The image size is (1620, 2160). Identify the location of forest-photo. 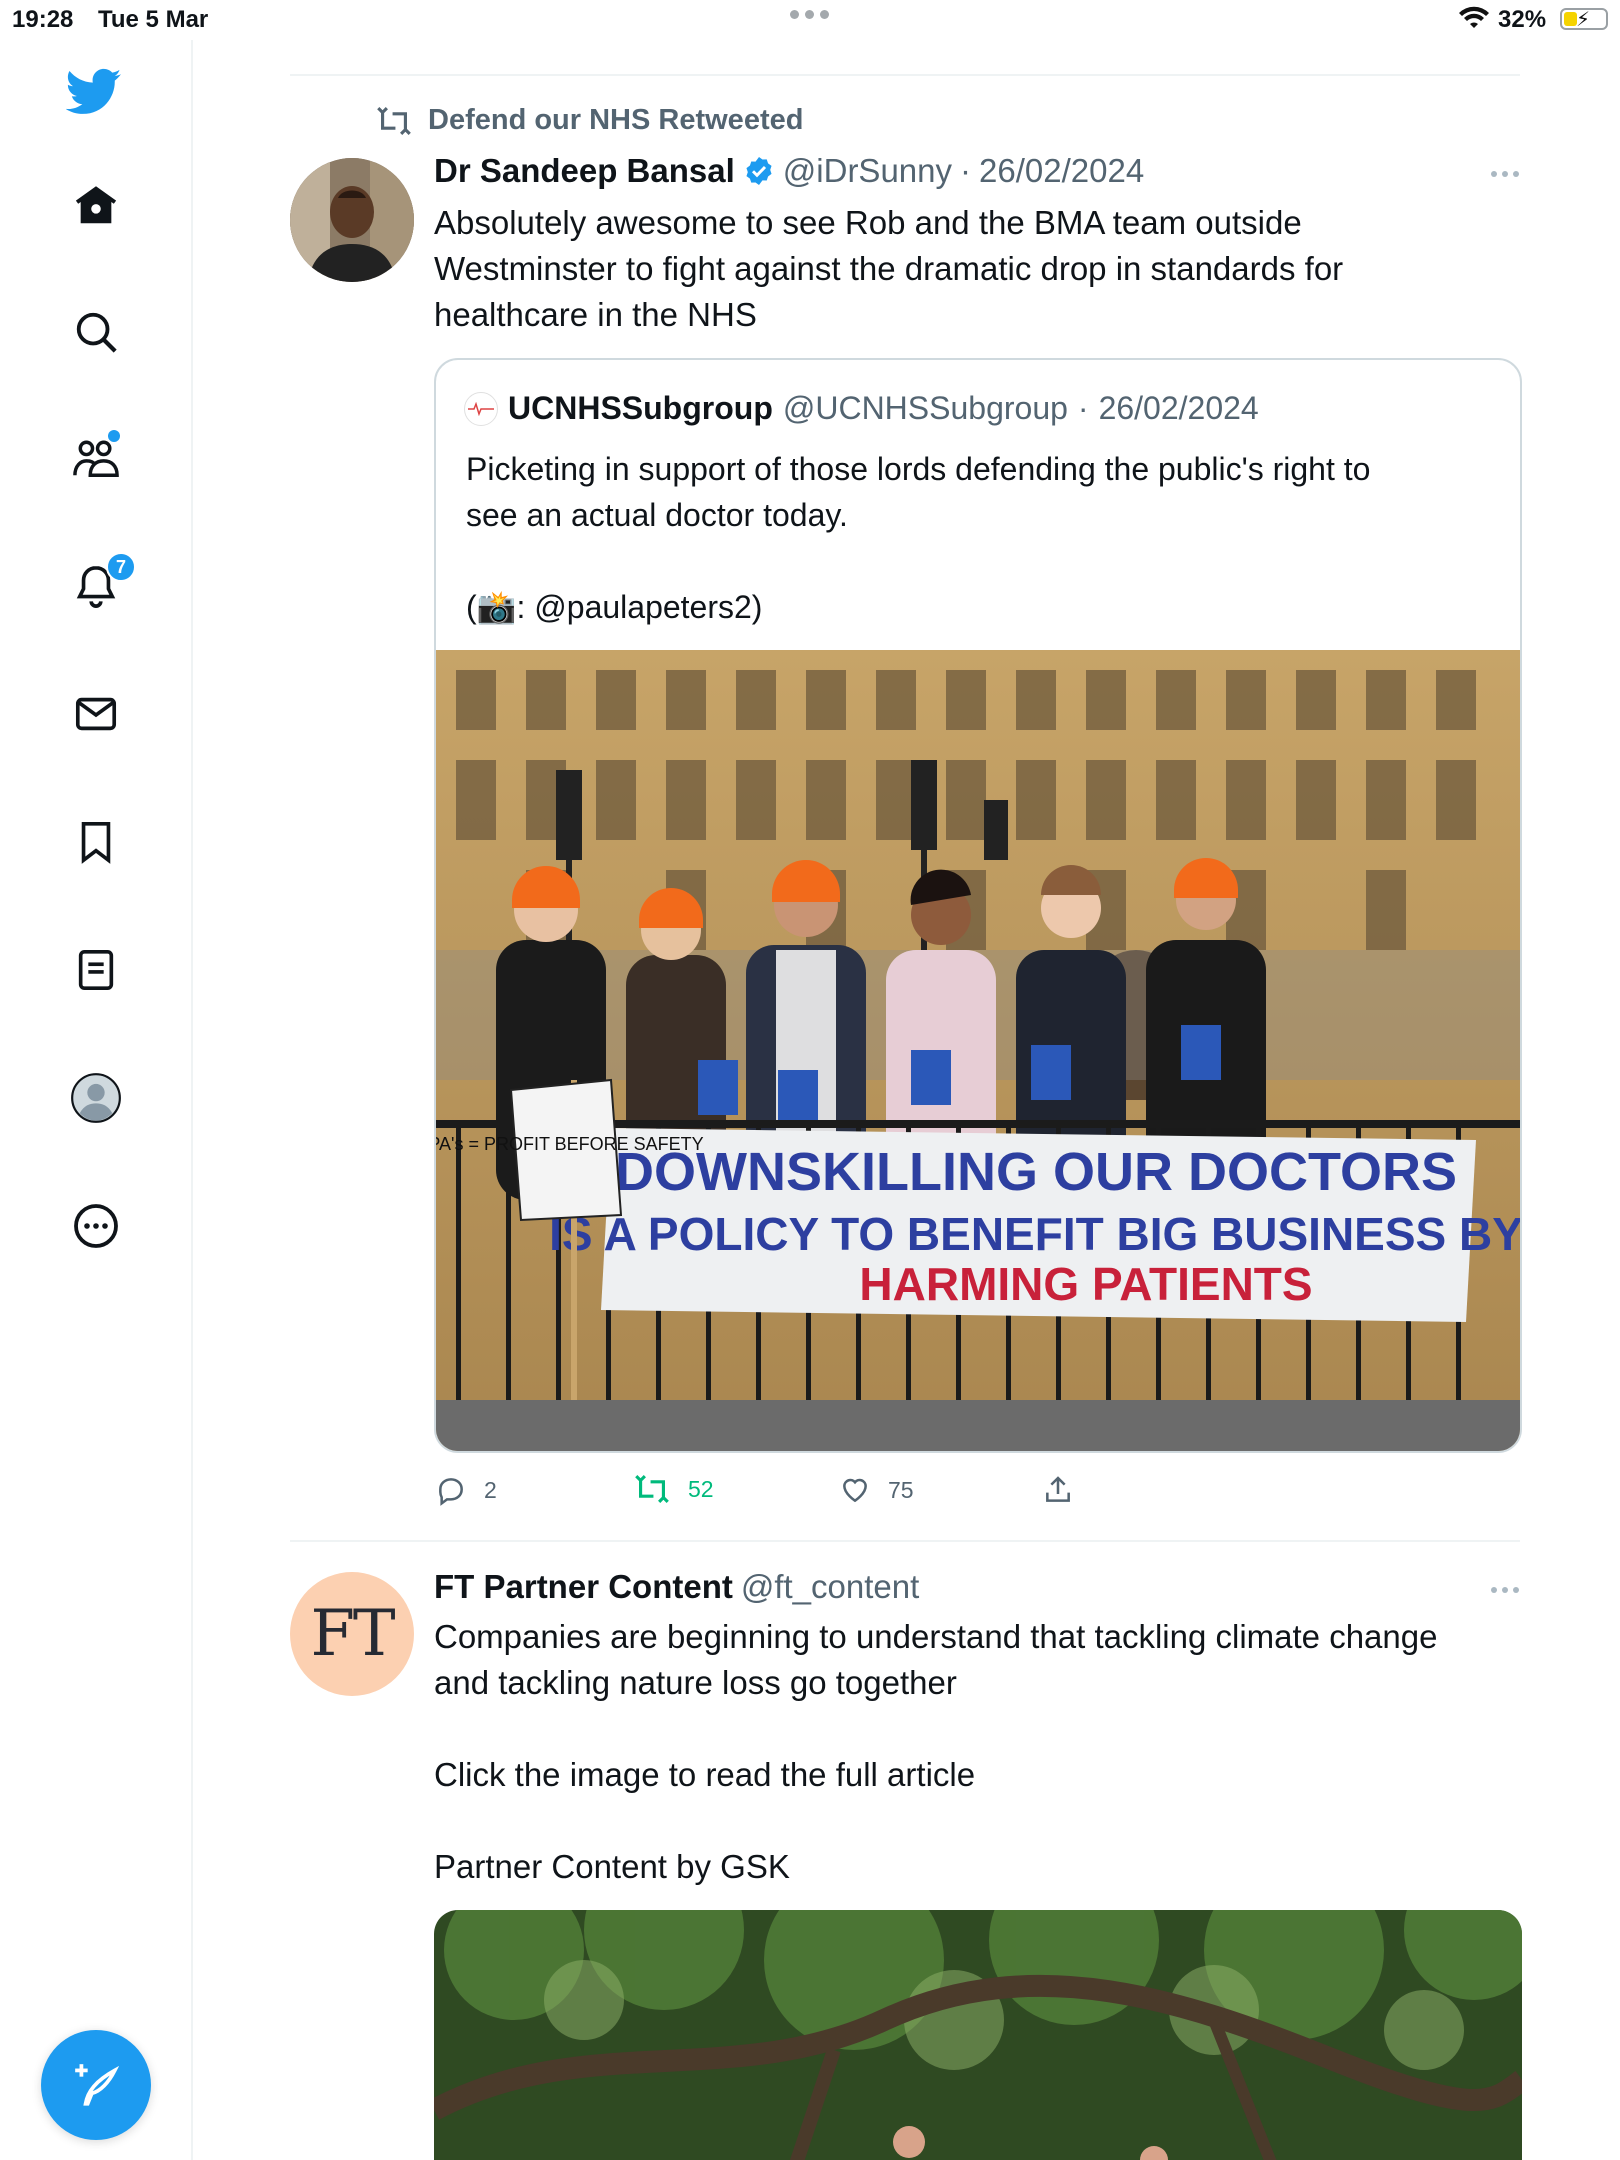
(978, 2035).